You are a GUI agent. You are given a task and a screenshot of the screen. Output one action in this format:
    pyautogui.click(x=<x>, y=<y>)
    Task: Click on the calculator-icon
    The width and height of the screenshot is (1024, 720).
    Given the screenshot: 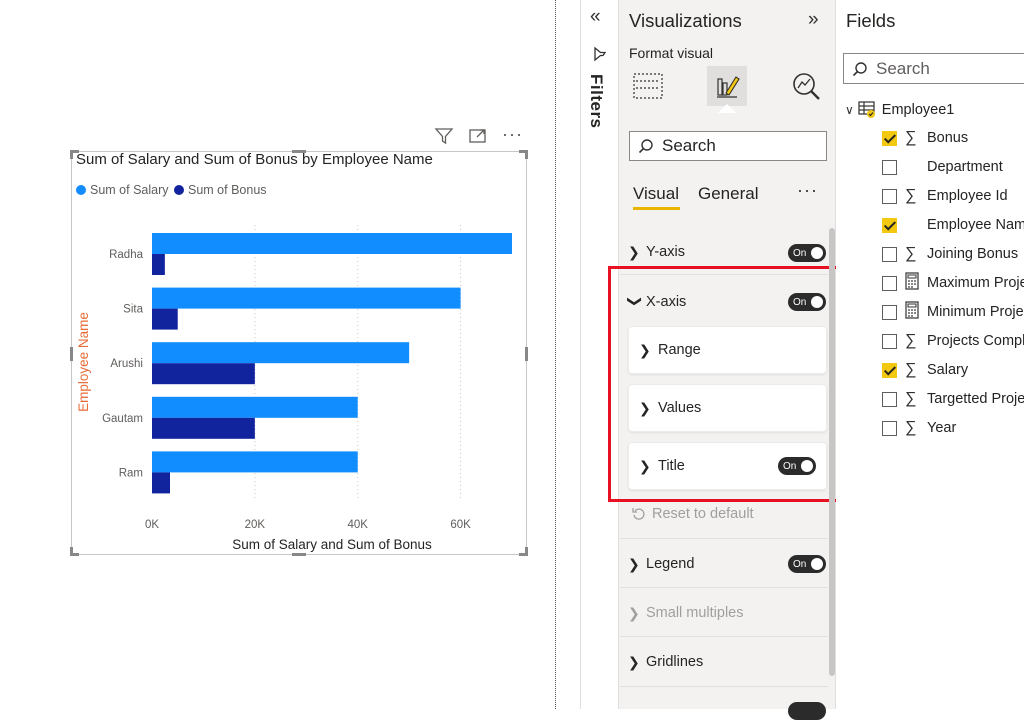 What is the action you would take?
    pyautogui.click(x=916, y=283)
    